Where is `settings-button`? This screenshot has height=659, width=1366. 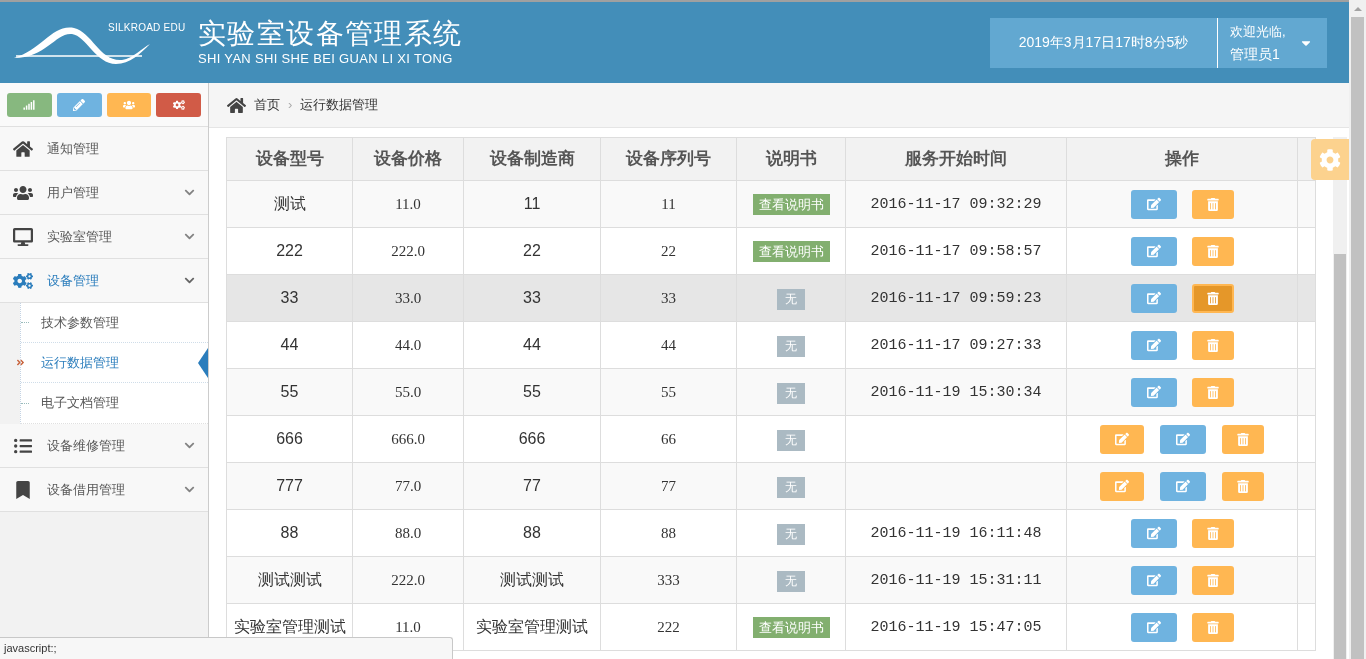 settings-button is located at coordinates (1330, 159).